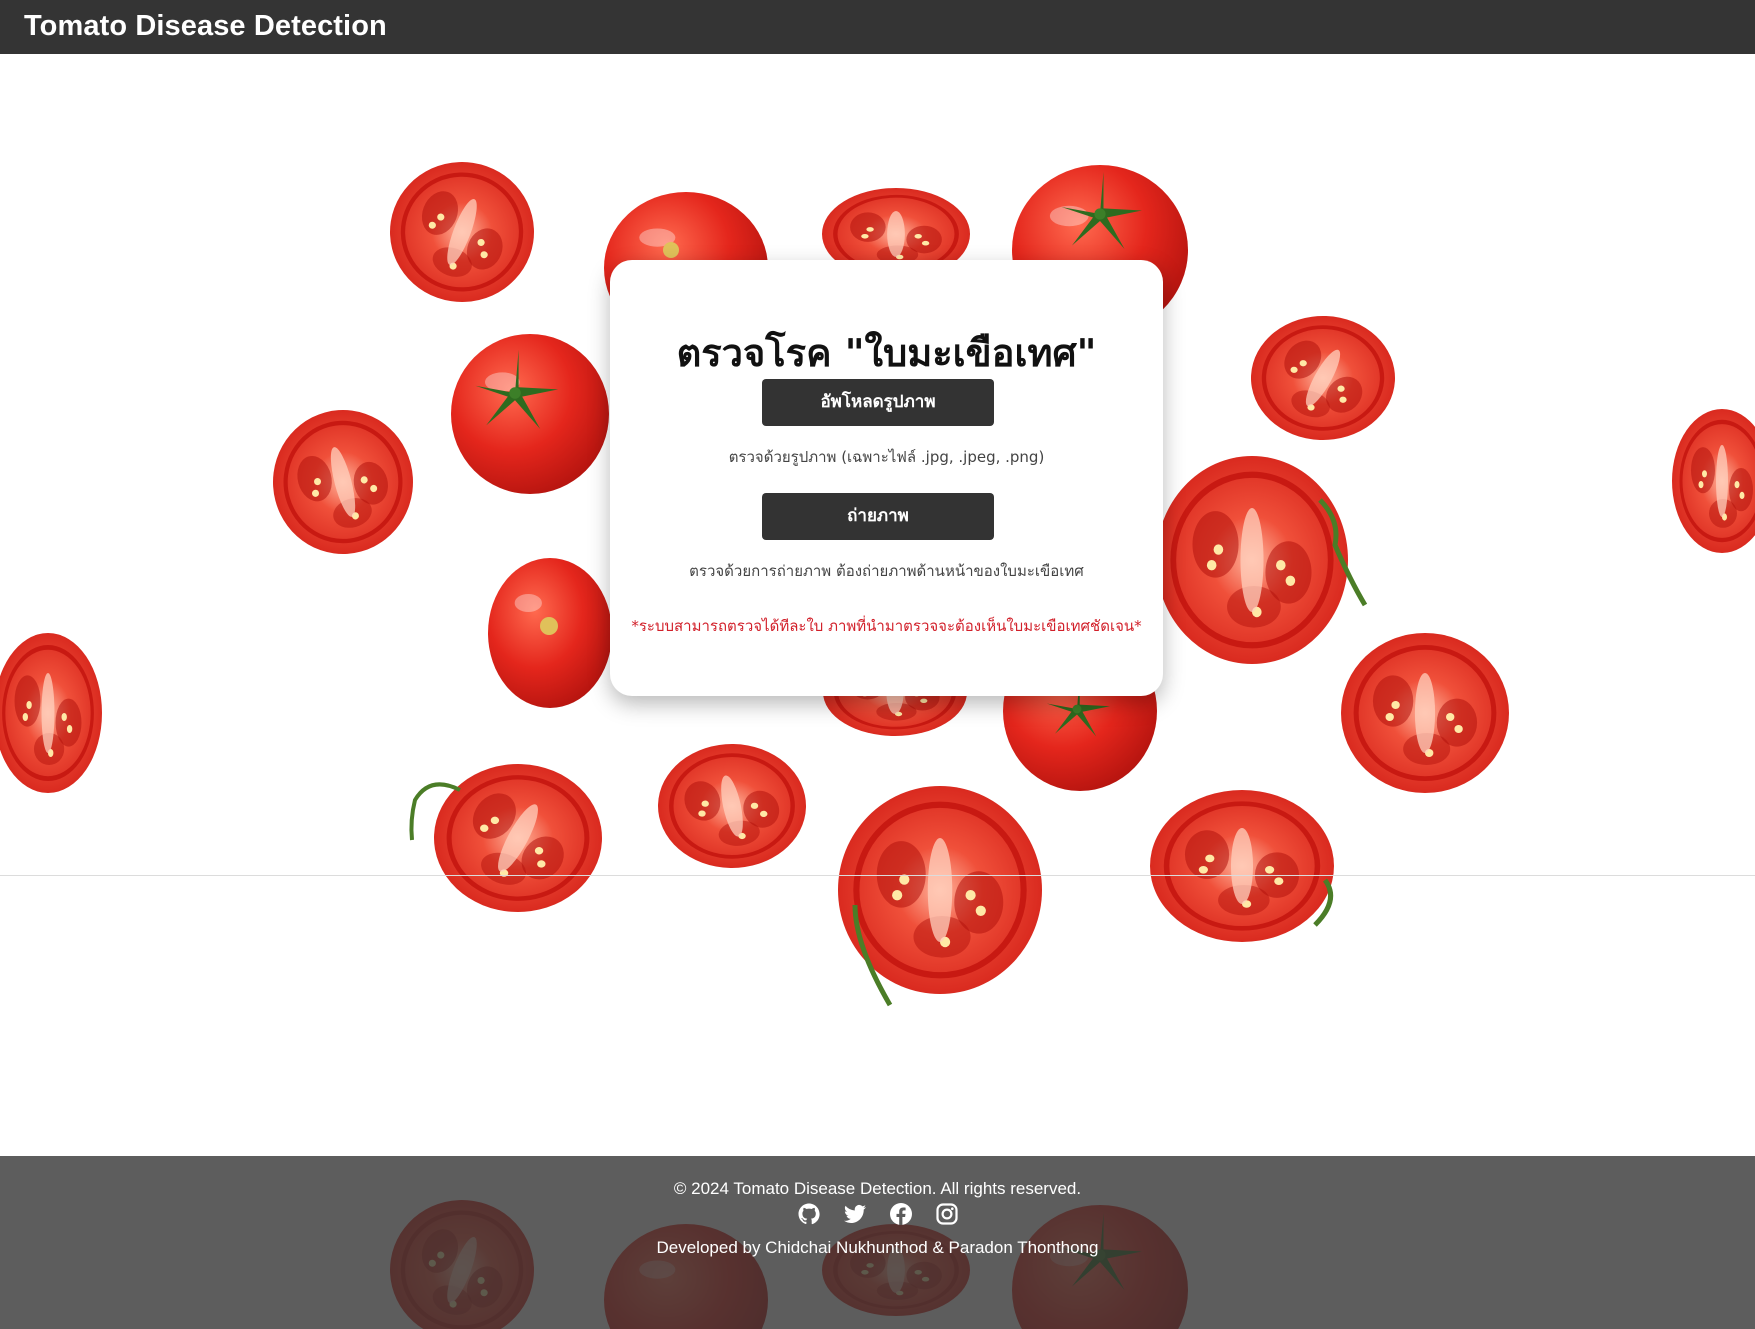 The image size is (1755, 1329). Describe the element at coordinates (877, 1214) in the screenshot. I see `social-links` at that location.